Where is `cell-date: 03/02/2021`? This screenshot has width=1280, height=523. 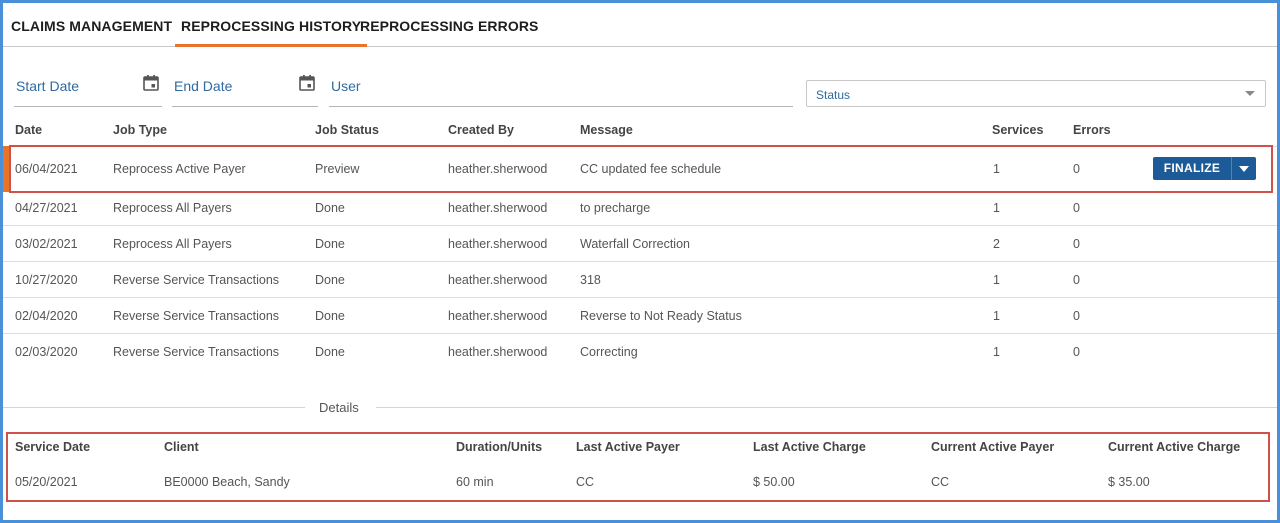 cell-date: 03/02/2021 is located at coordinates (46, 244).